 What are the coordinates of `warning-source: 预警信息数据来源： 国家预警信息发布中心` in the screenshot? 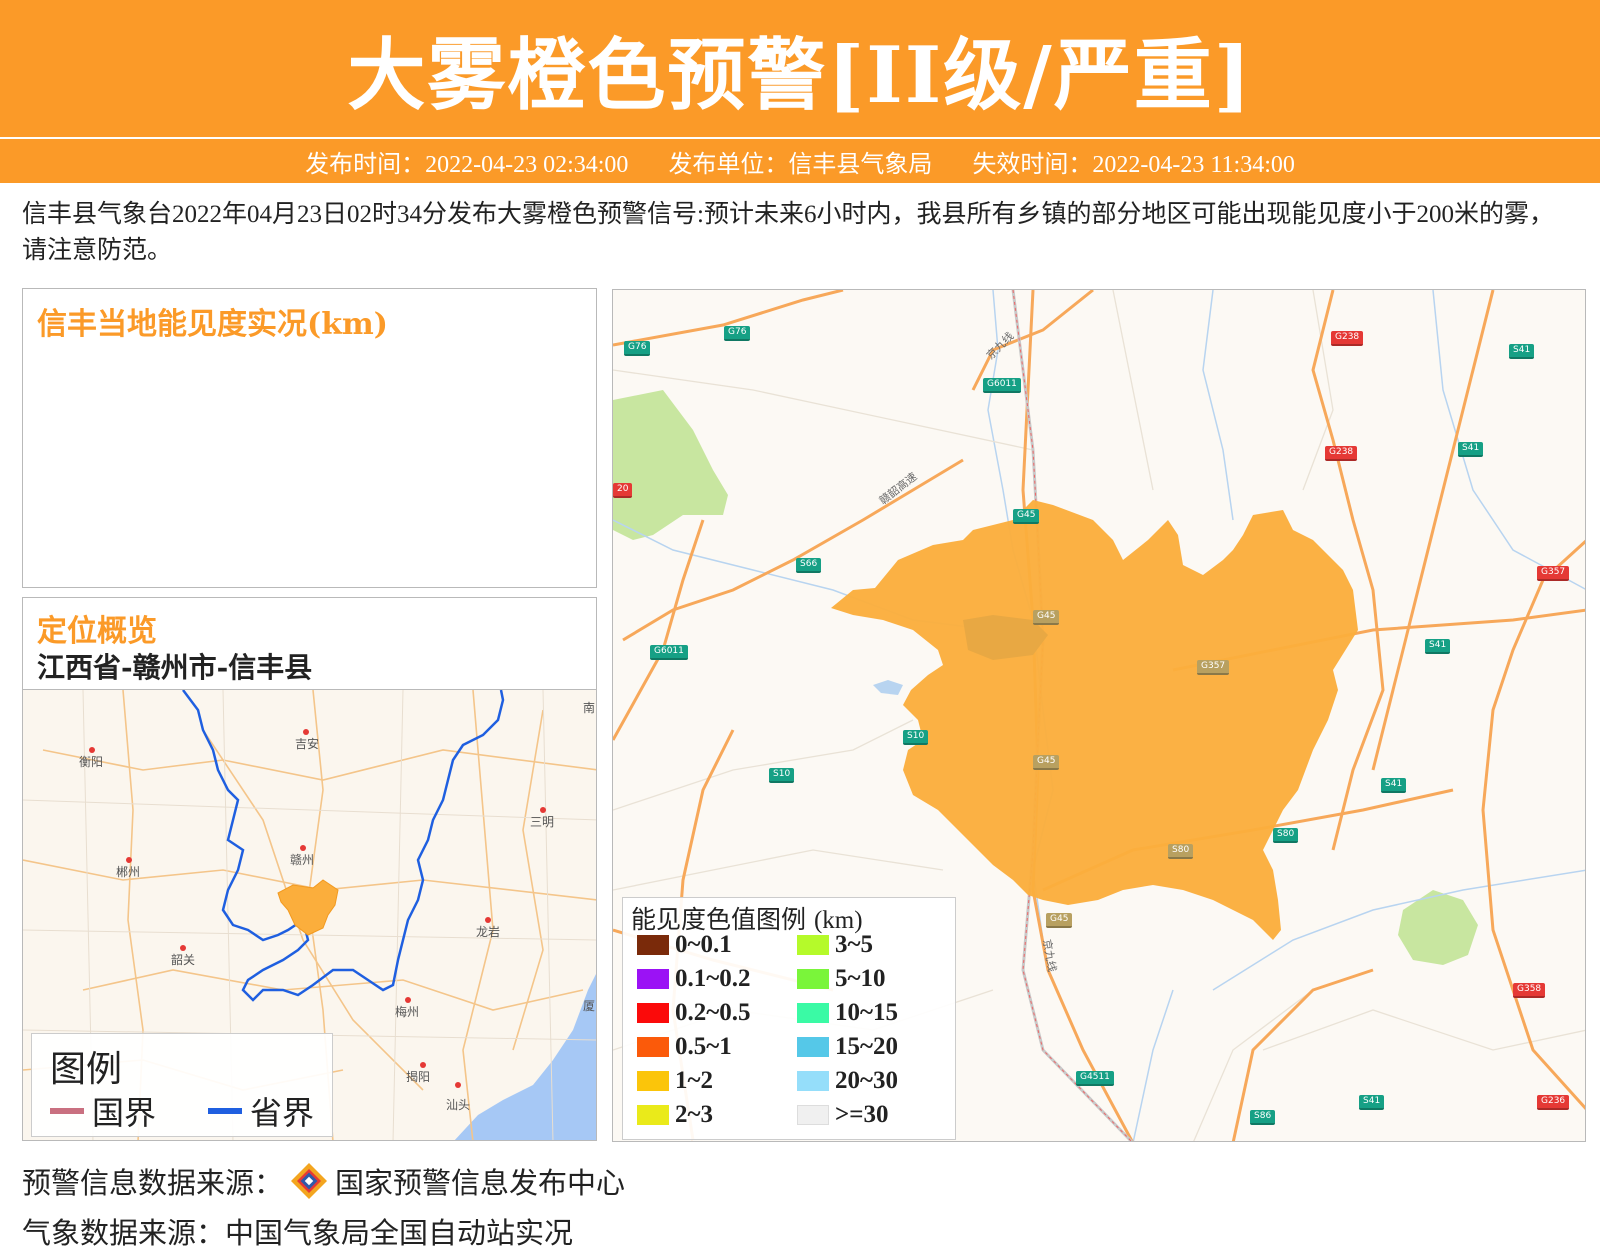 It's located at (323, 1181).